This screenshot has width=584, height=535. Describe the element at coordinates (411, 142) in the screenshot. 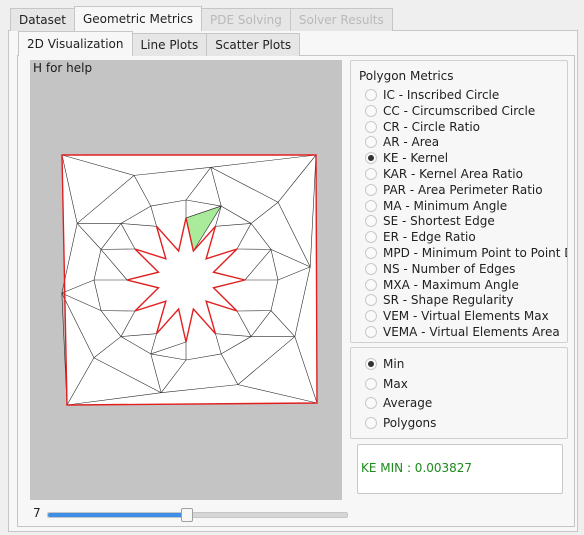

I see `metric-option-label: AR - Area` at that location.